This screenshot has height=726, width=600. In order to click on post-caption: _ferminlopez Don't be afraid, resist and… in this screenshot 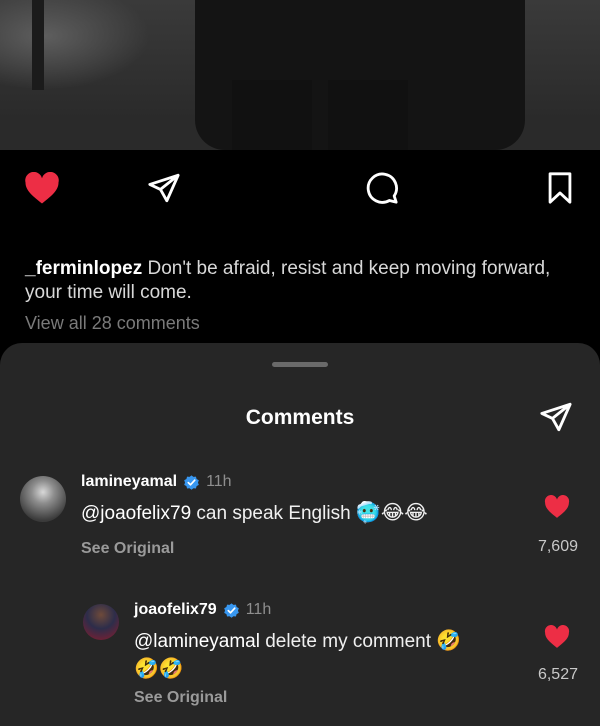, I will do `click(295, 281)`.